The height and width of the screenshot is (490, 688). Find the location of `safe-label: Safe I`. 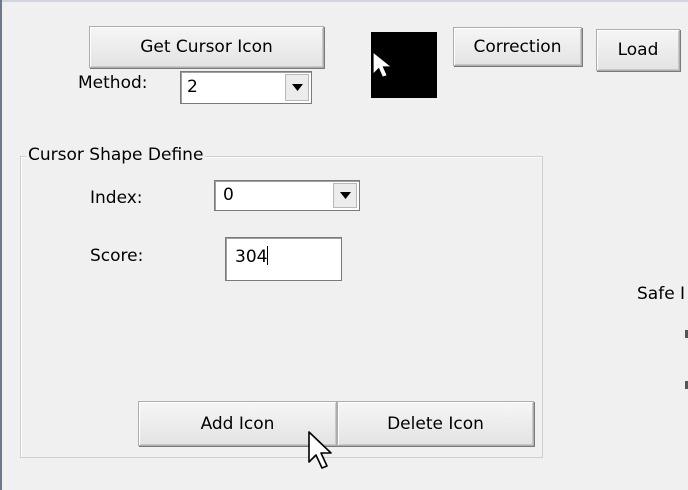

safe-label: Safe I is located at coordinates (661, 294).